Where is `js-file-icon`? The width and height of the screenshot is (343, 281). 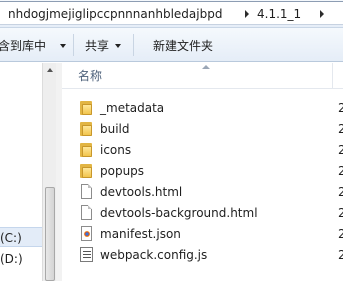 js-file-icon is located at coordinates (86, 255).